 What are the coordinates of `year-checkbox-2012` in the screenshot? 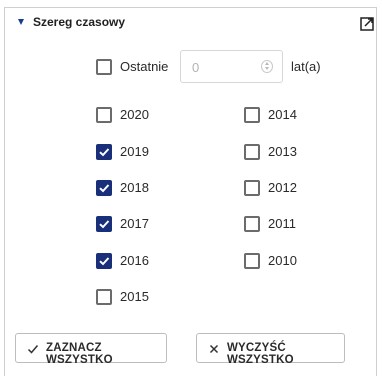 It's located at (252, 188).